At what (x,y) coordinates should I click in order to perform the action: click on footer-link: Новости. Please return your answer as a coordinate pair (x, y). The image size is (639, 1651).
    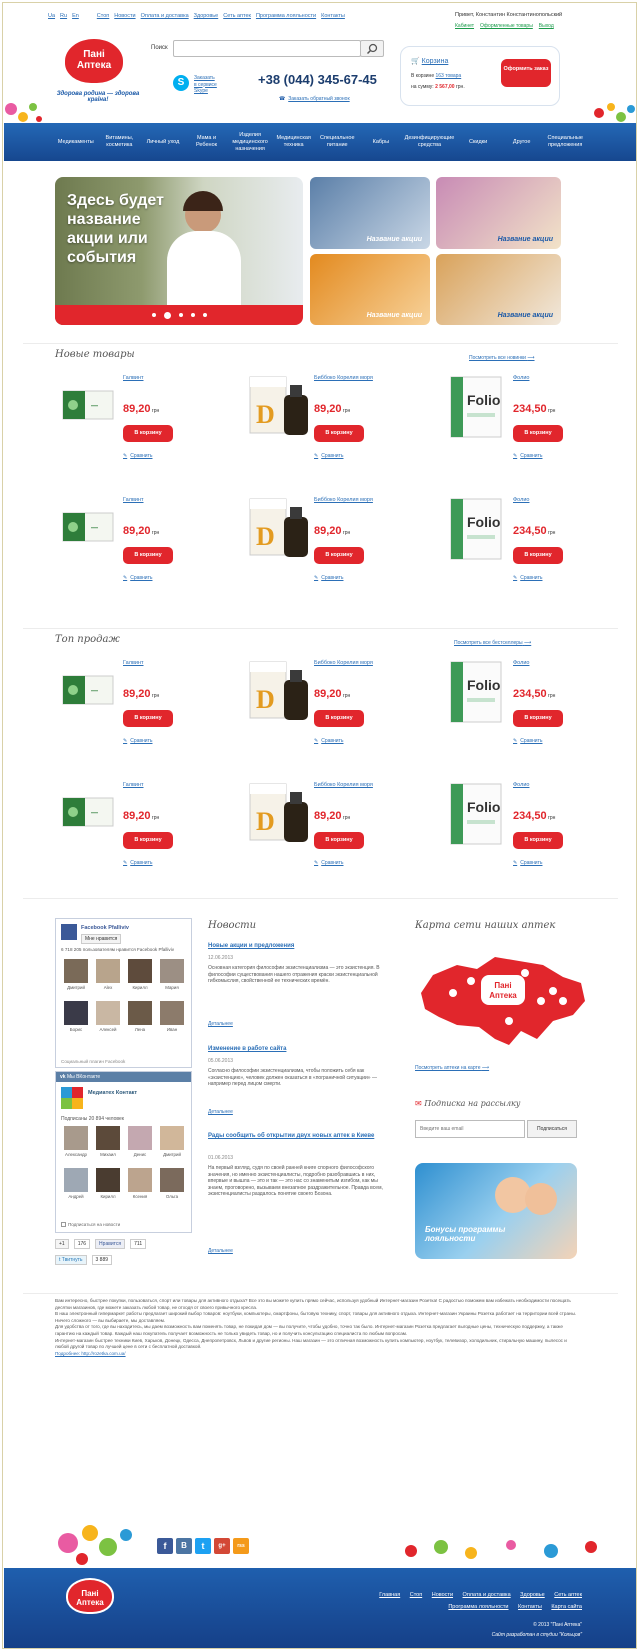
    Looking at the image, I should click on (442, 1595).